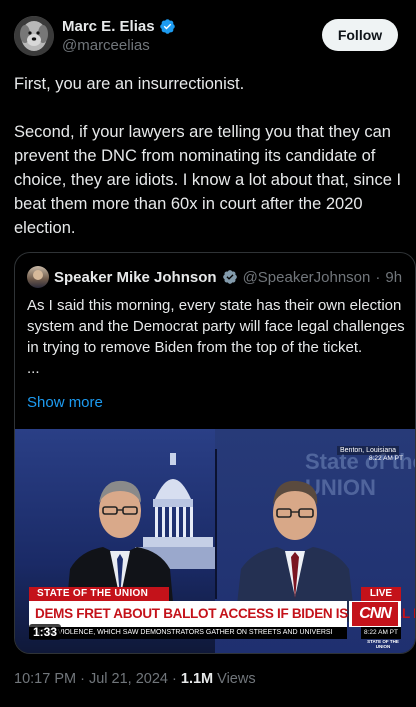 The width and height of the screenshot is (416, 707). What do you see at coordinates (381, 633) in the screenshot?
I see `ticker-time: 8:22 AM PT` at bounding box center [381, 633].